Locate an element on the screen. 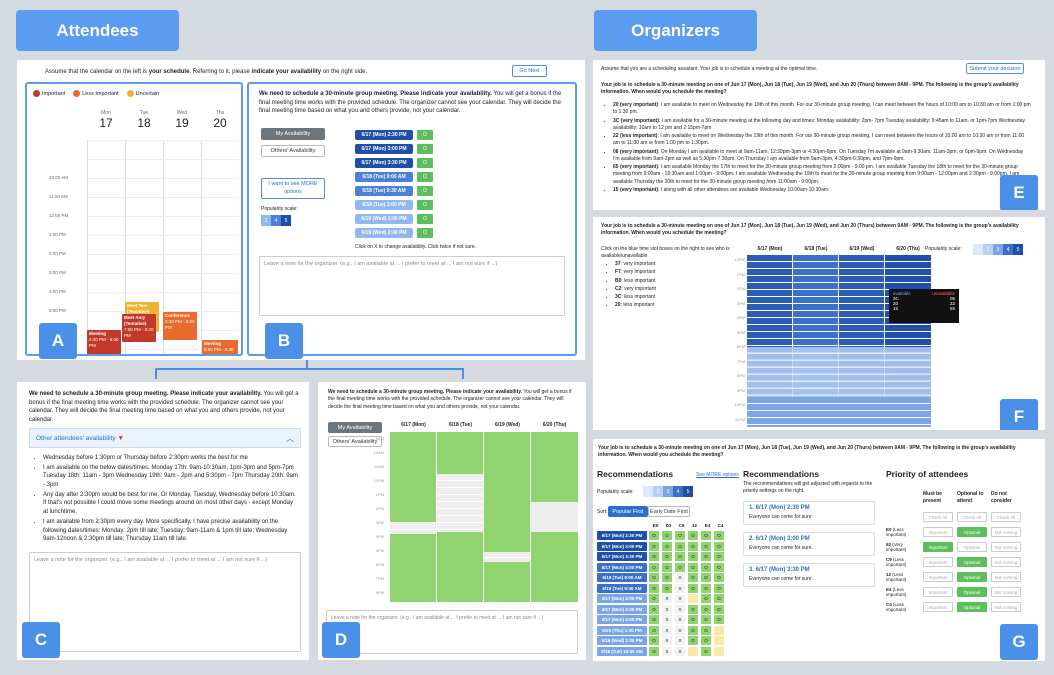 The height and width of the screenshot is (675, 1054). slot-chip: 6/18 (Tue) 9:00 AM is located at coordinates (384, 177).